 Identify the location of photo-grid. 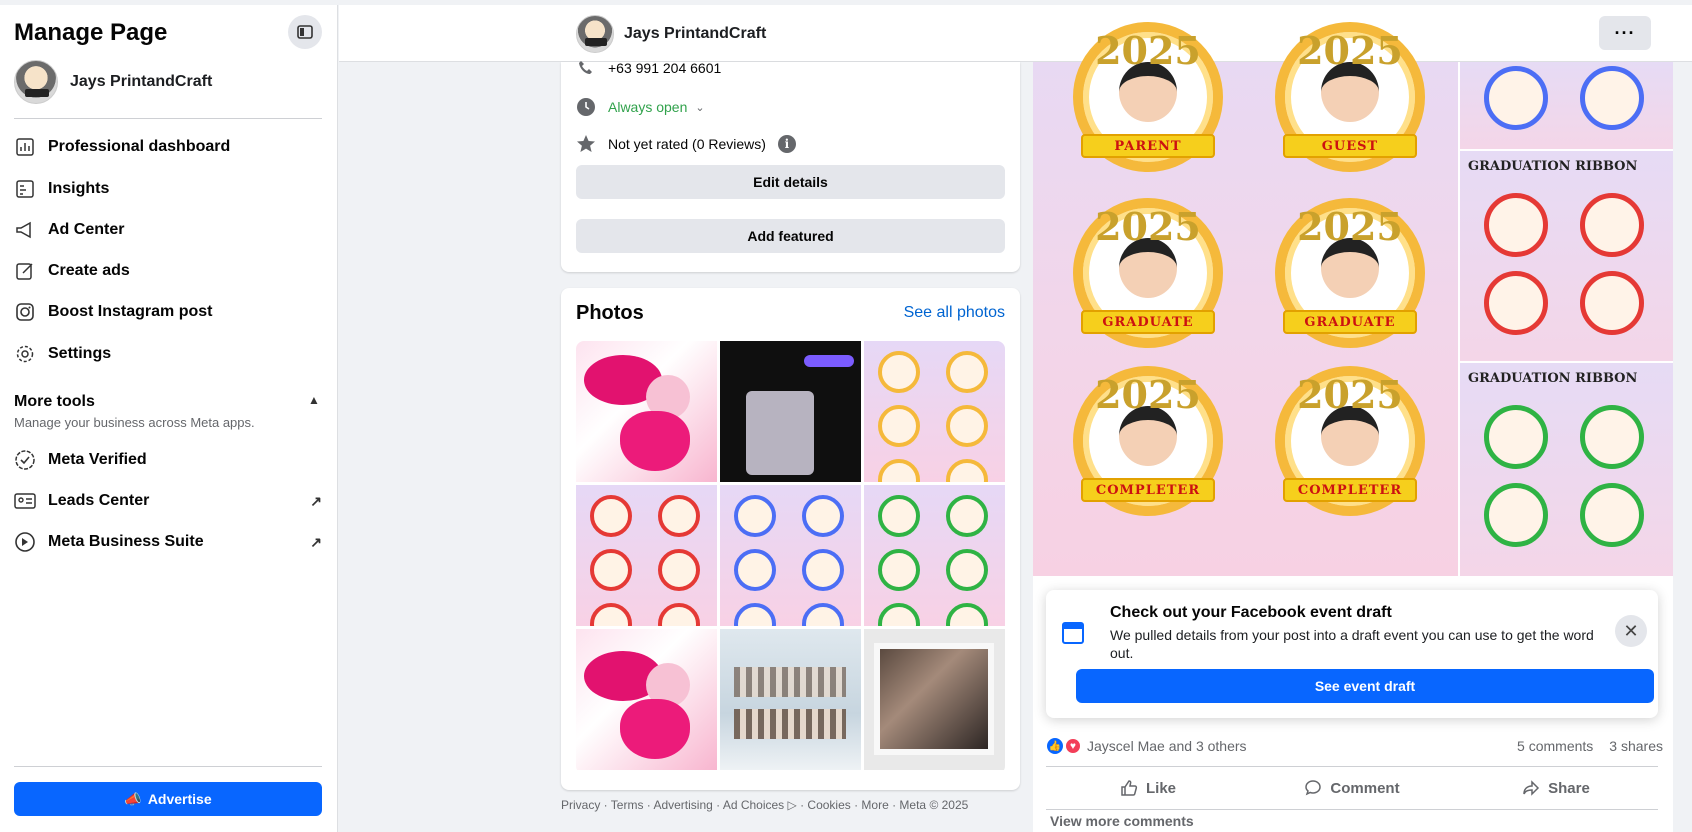
(790, 557).